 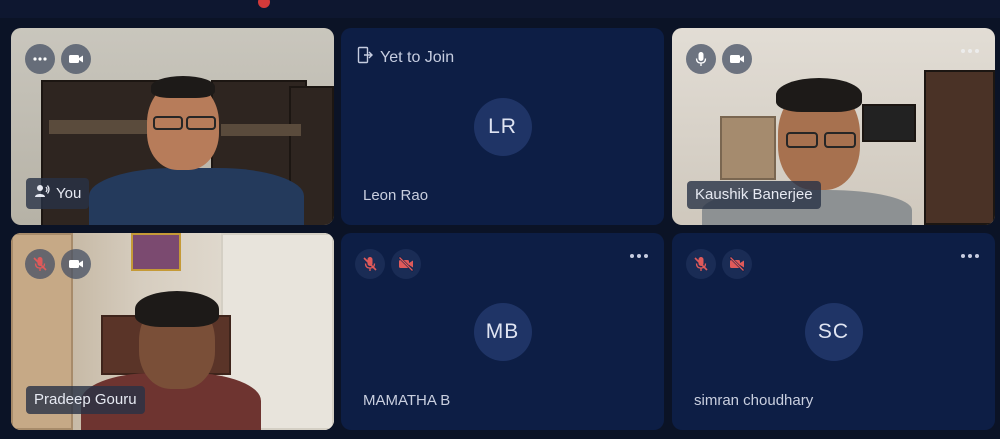 I want to click on recording-indicator, so click(x=264, y=4).